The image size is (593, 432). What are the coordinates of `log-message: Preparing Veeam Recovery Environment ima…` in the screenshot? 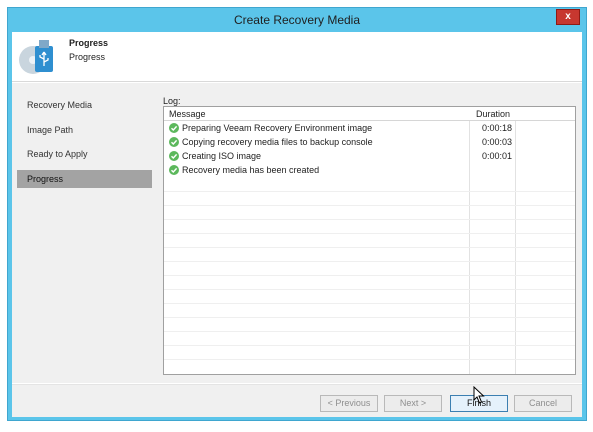 It's located at (277, 128).